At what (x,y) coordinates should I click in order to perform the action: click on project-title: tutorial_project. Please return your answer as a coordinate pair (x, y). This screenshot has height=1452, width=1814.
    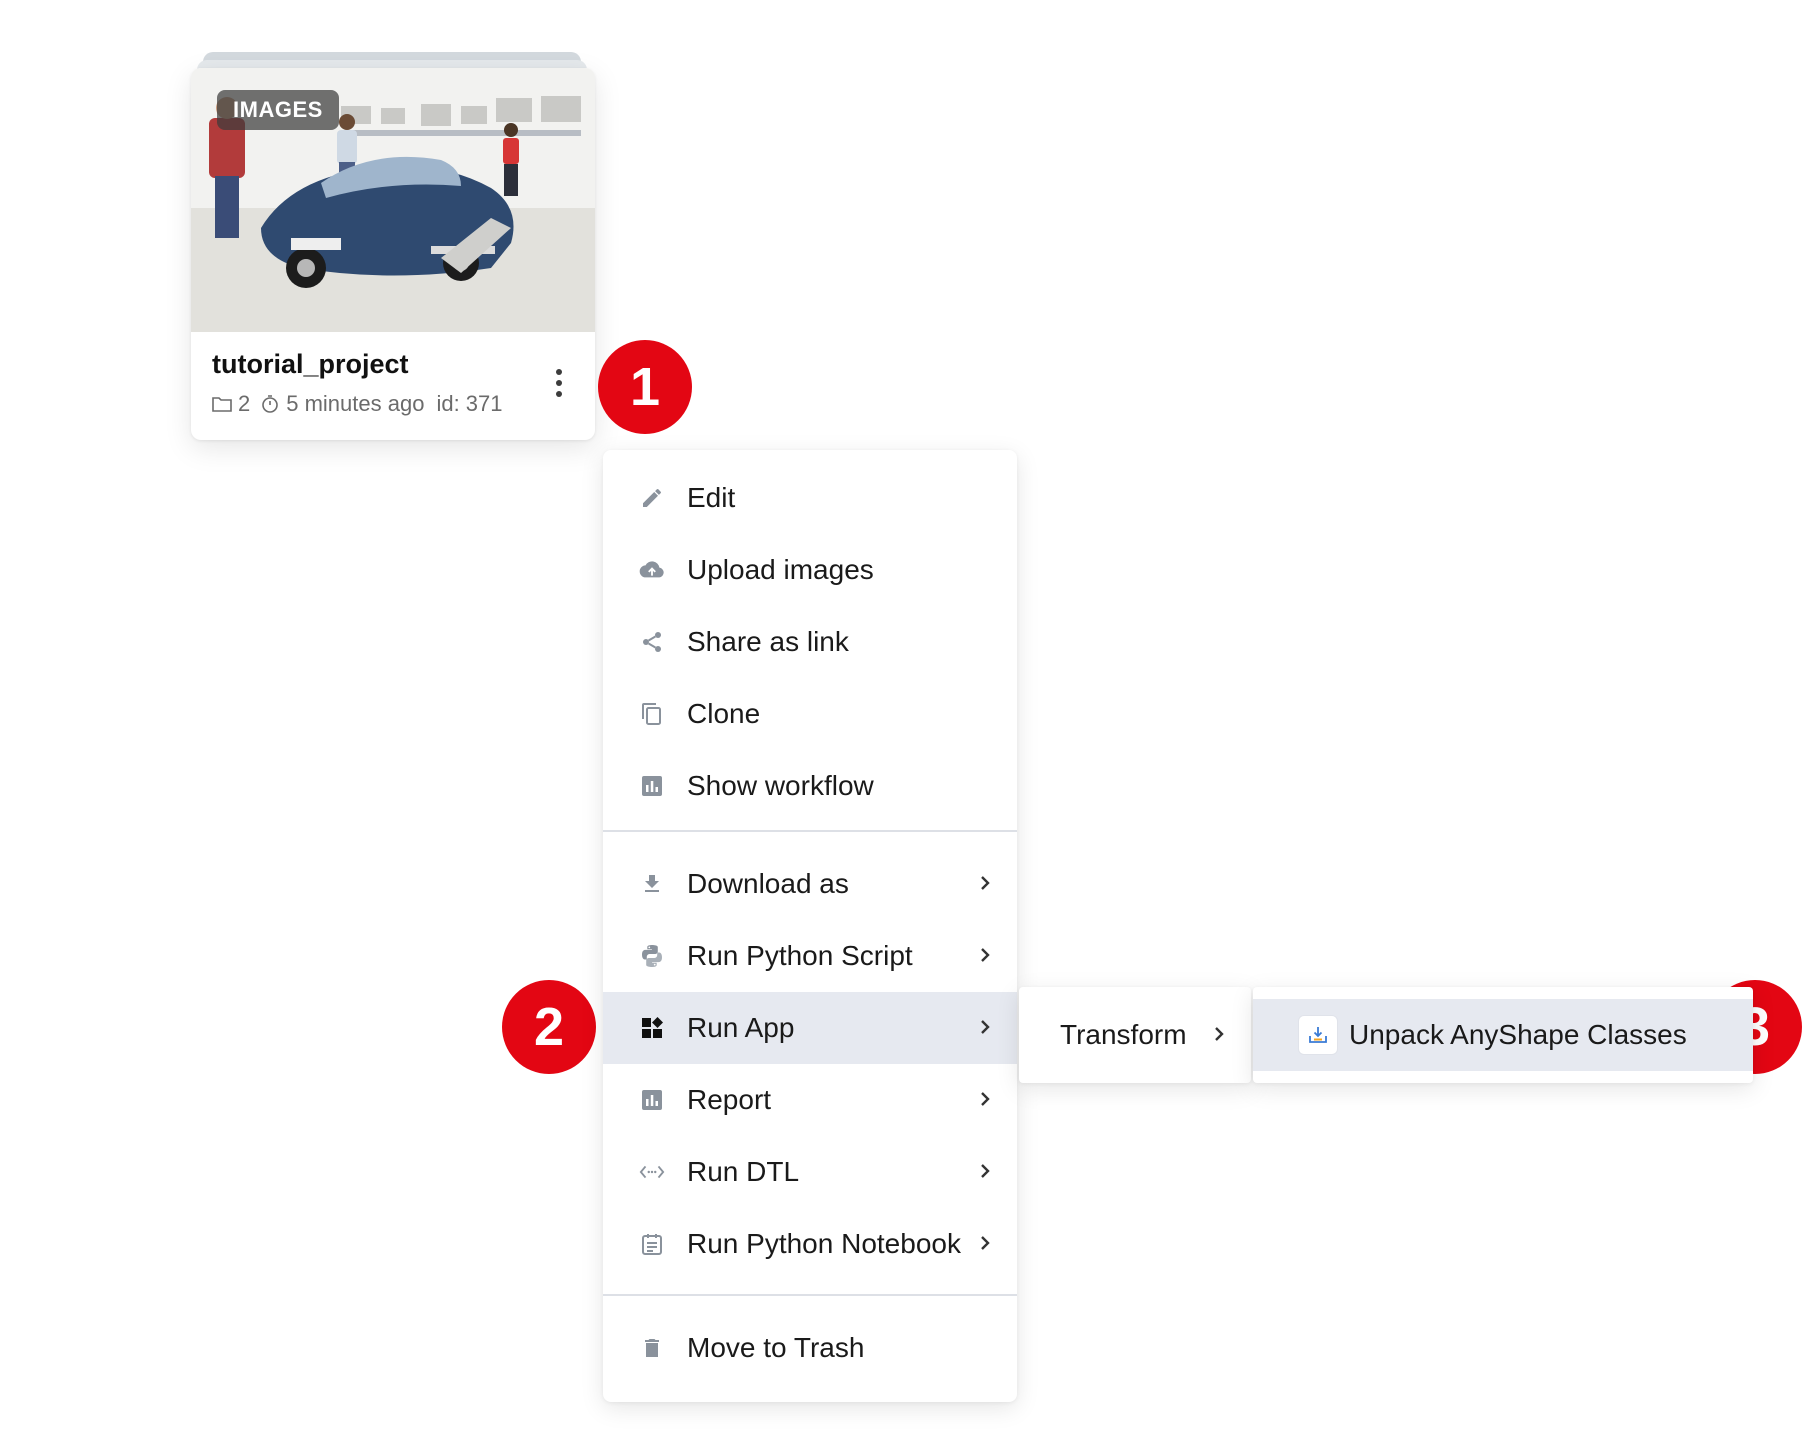
    Looking at the image, I should click on (310, 364).